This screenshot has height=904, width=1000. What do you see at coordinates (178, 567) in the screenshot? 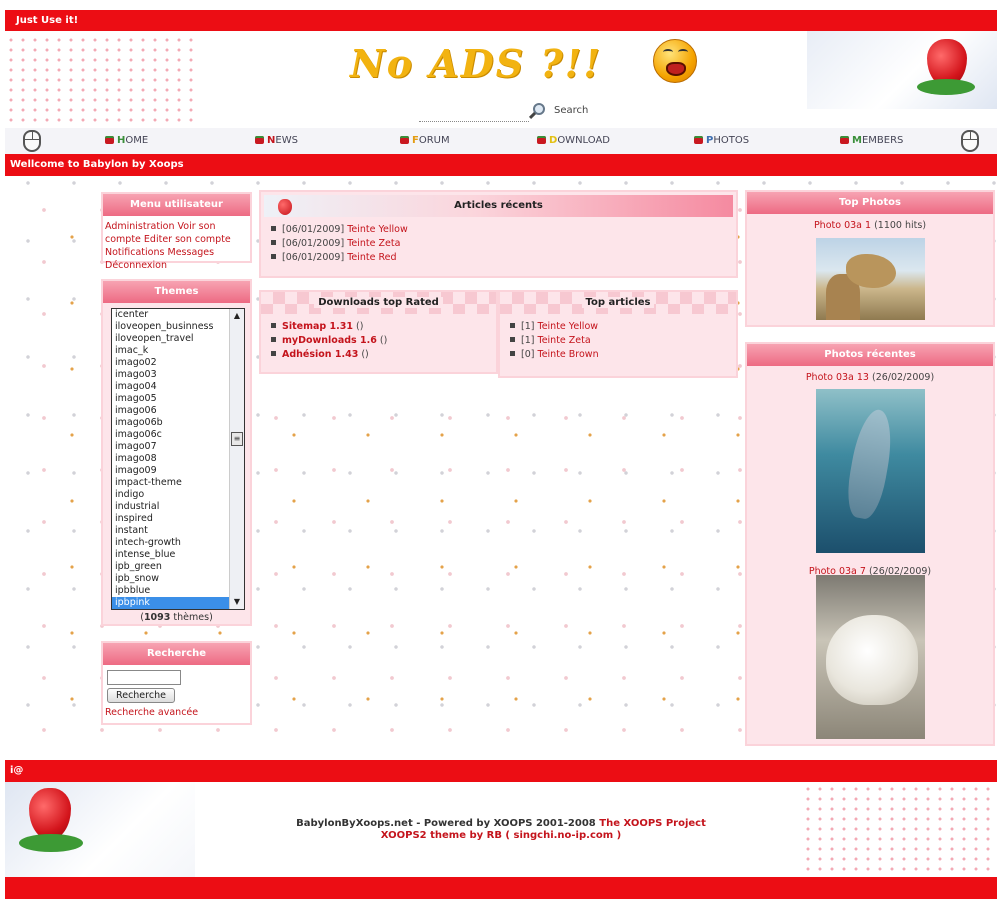
I see `theme-option: ipb_green` at bounding box center [178, 567].